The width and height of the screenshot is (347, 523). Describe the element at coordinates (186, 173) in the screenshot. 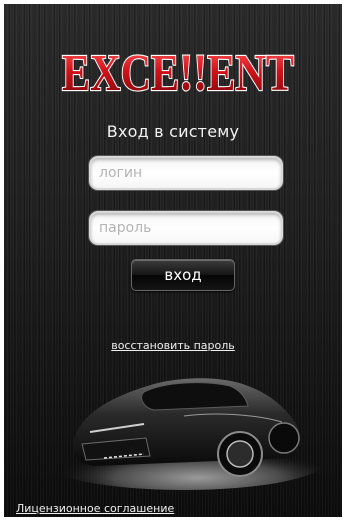

I see `login-input` at that location.